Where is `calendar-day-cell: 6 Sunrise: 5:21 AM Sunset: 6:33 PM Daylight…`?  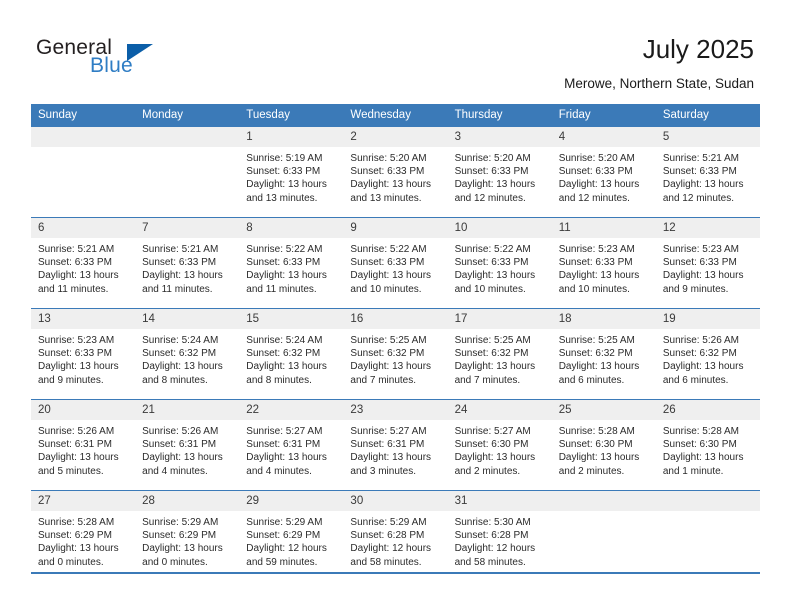 calendar-day-cell: 6 Sunrise: 5:21 AM Sunset: 6:33 PM Daylight… is located at coordinates (83, 263).